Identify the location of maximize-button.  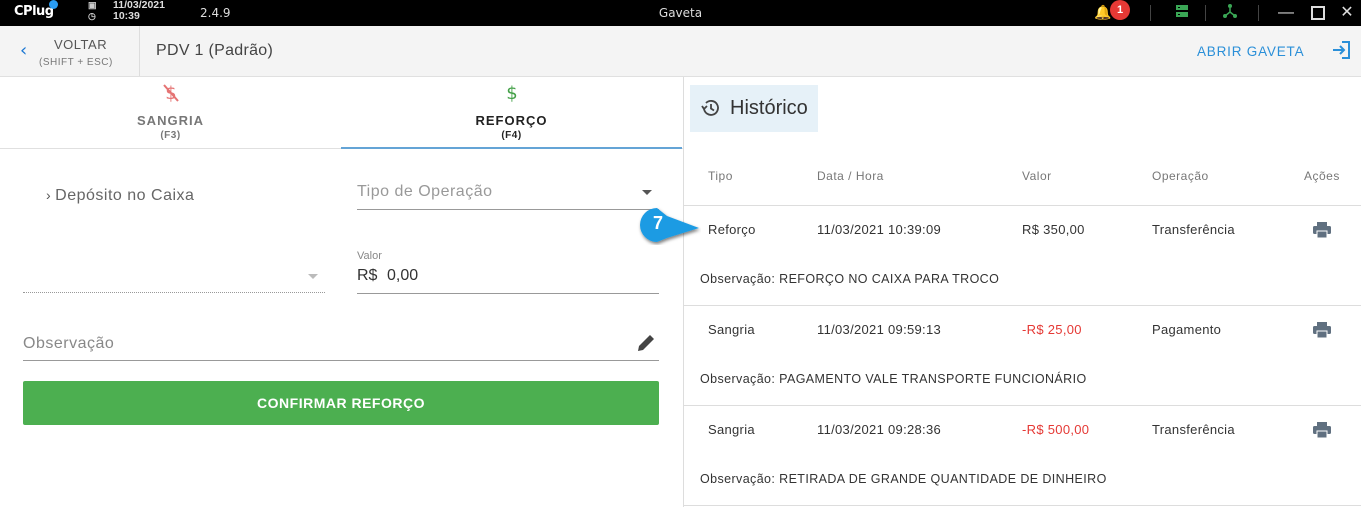
(1318, 13).